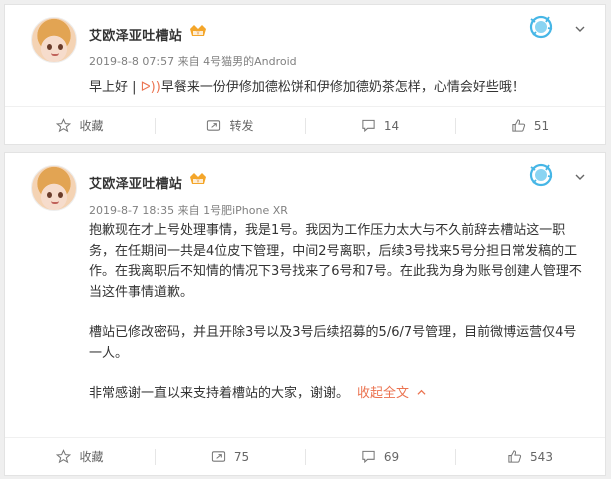  Describe the element at coordinates (241, 126) in the screenshot. I see `repost-label: 转发` at that location.